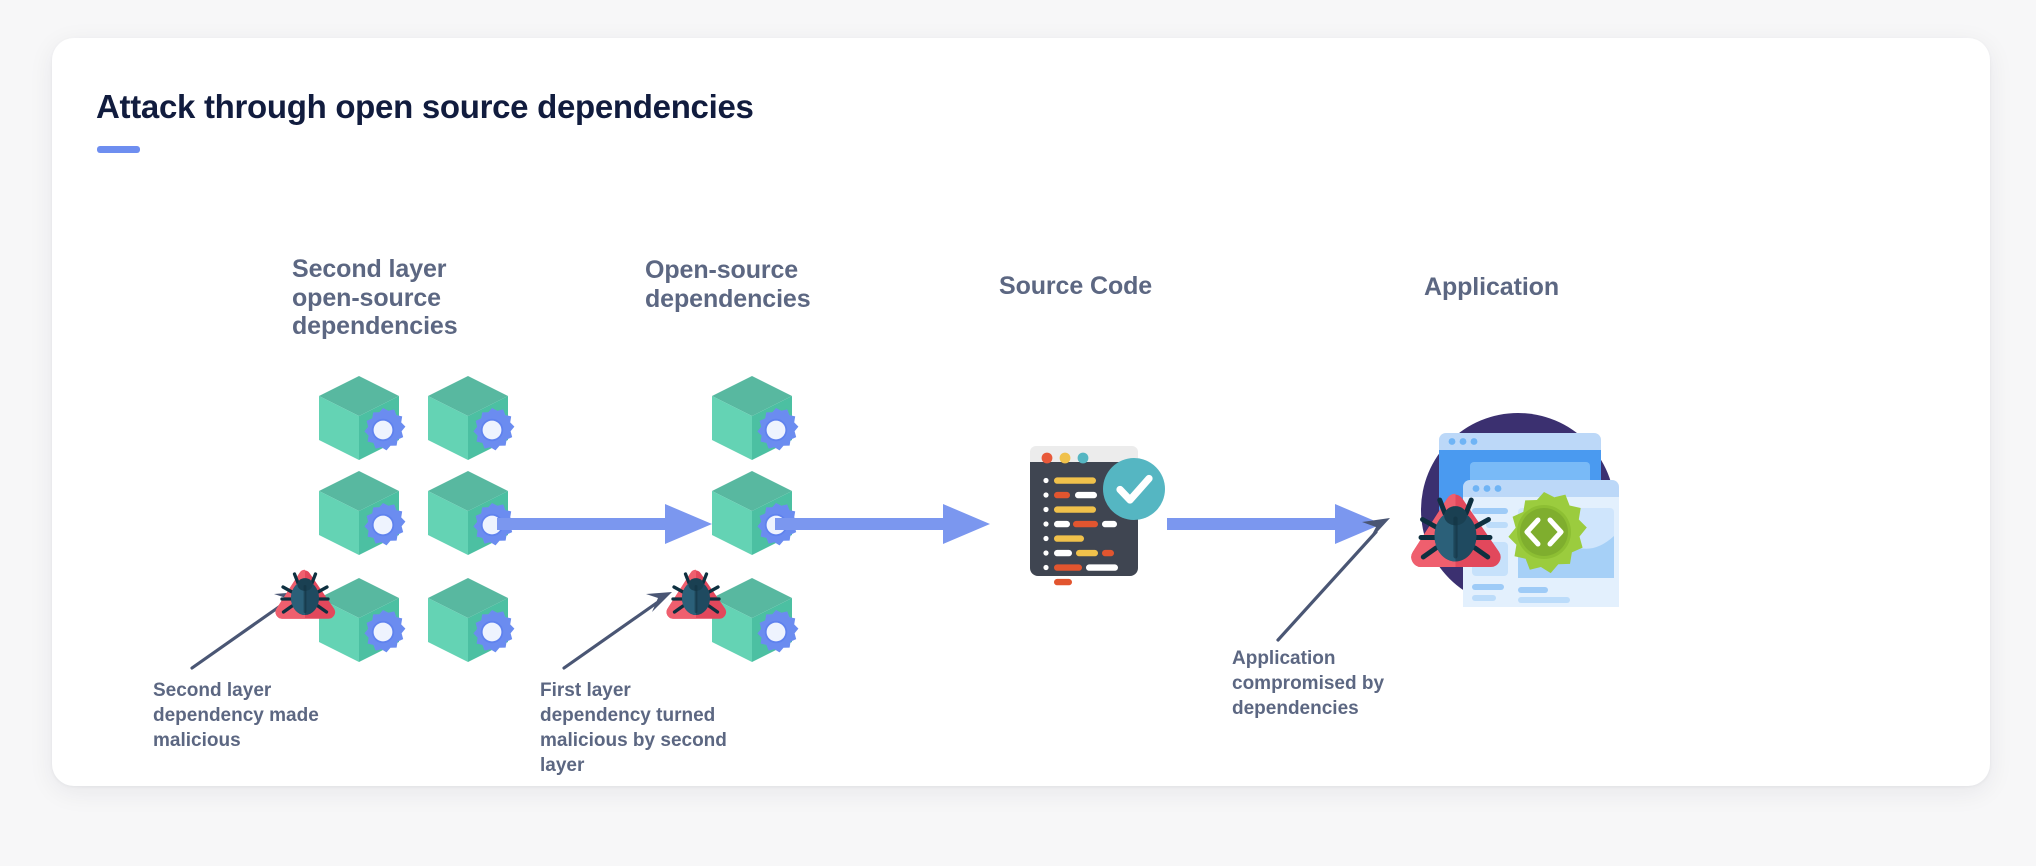 The width and height of the screenshot is (2036, 866). What do you see at coordinates (118, 149) in the screenshot?
I see `title-accent-rule` at bounding box center [118, 149].